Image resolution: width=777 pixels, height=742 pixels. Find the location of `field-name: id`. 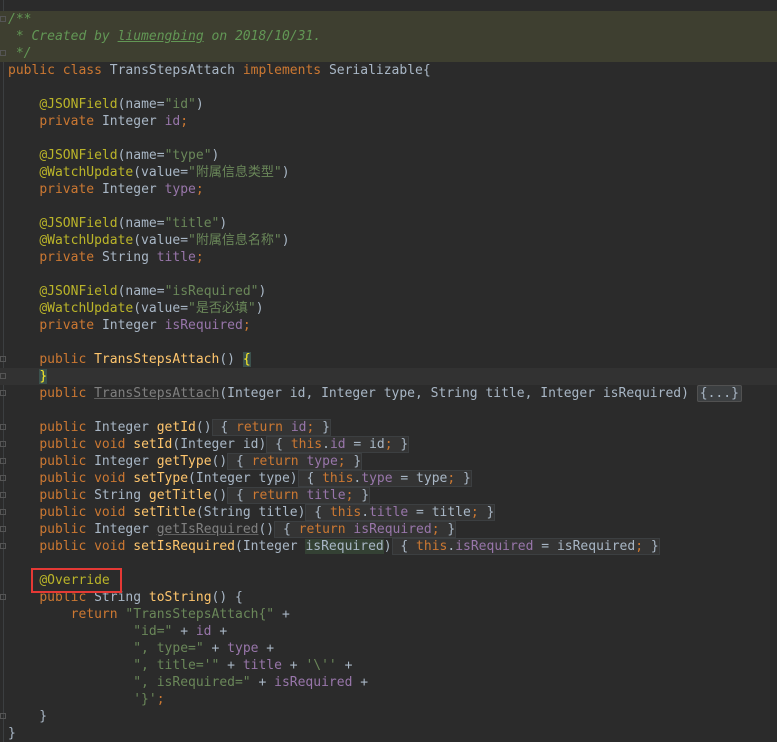

field-name: id is located at coordinates (172, 121).